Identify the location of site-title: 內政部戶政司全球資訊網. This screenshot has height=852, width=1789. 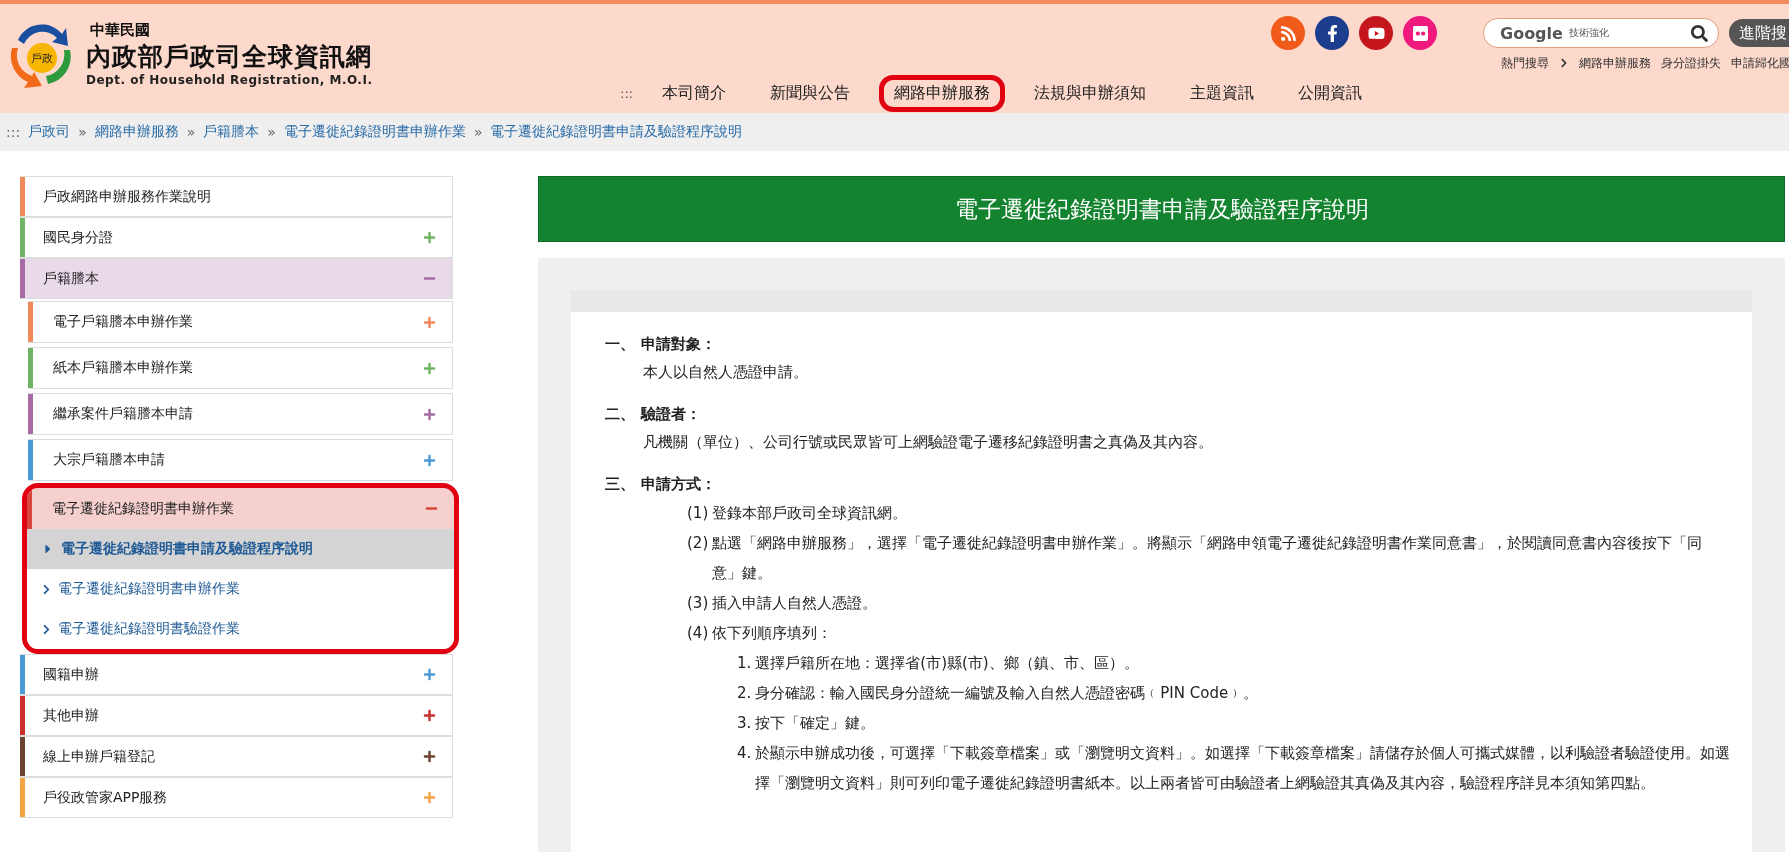
(229, 57).